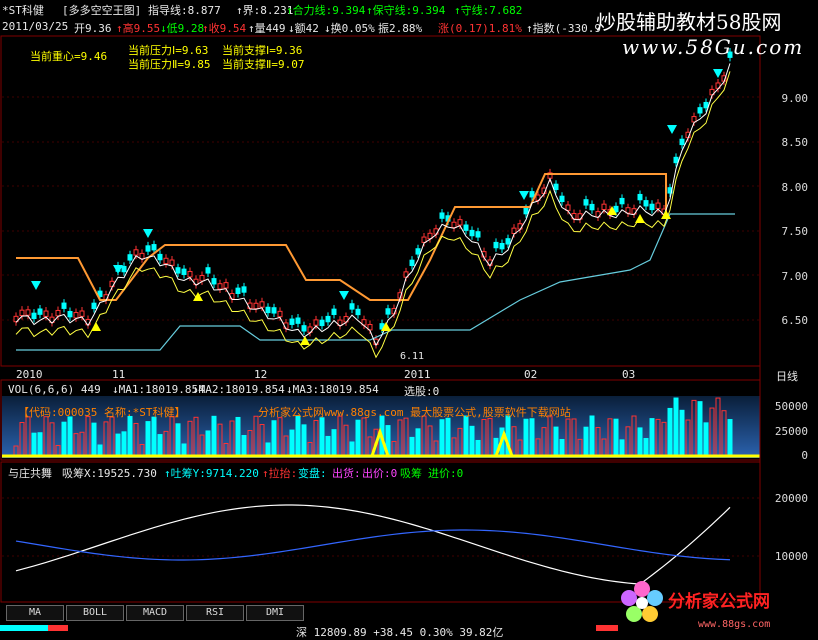  I want to click on ind-chuhuo: 出货:, so click(346, 473).